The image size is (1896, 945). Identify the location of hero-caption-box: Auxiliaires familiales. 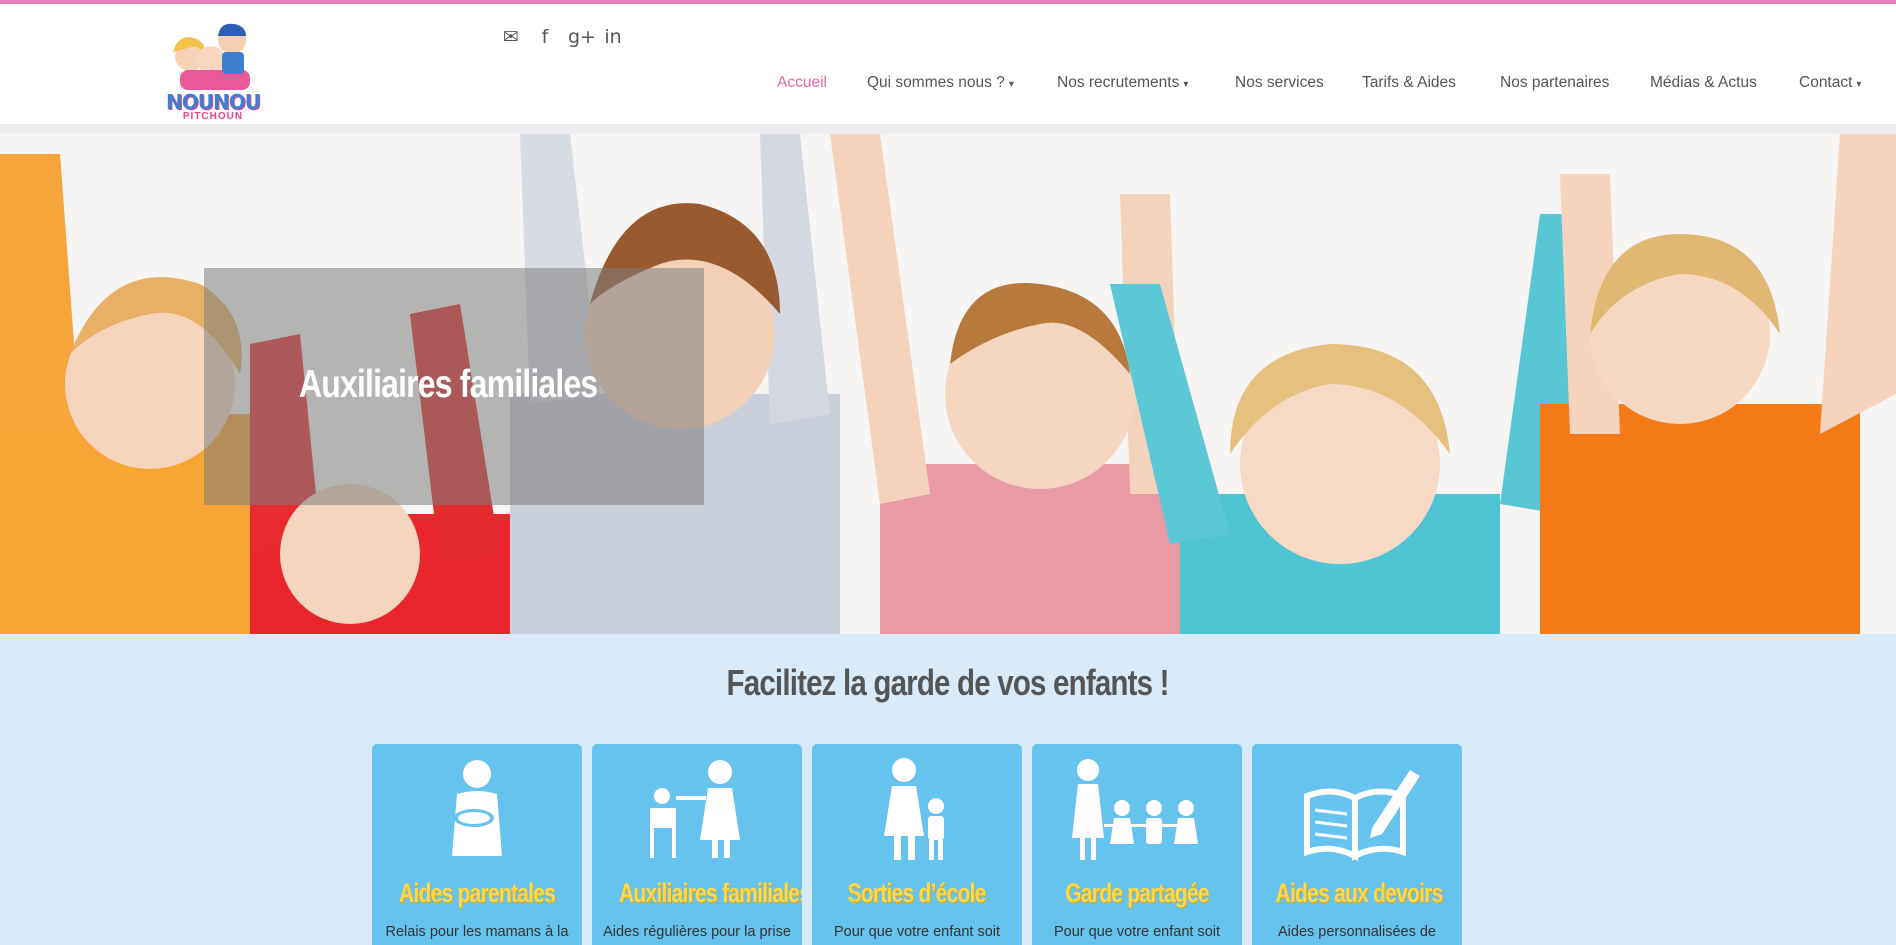
(454, 386).